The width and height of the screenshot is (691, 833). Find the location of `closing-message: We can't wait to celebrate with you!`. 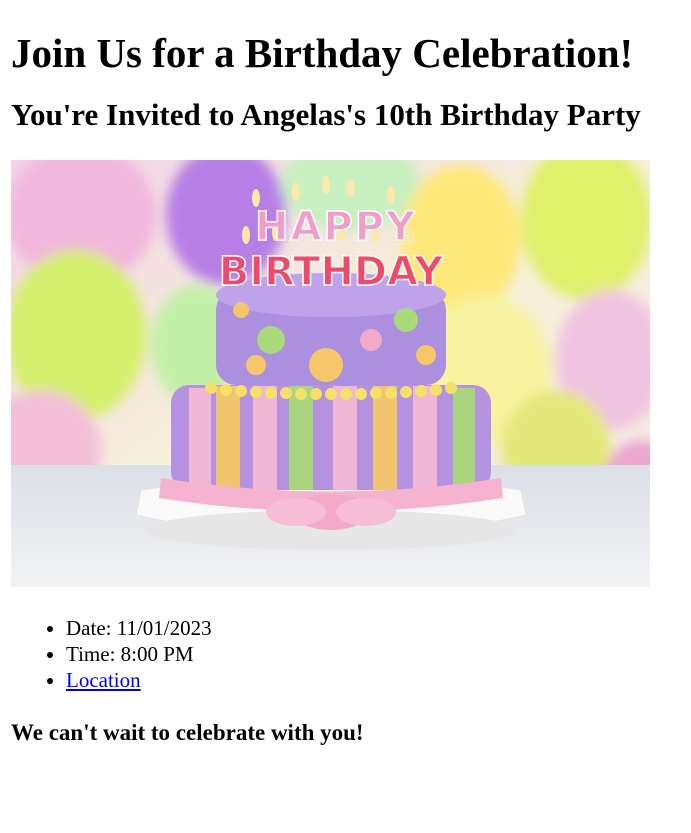

closing-message: We can't wait to celebrate with you! is located at coordinates (187, 732).